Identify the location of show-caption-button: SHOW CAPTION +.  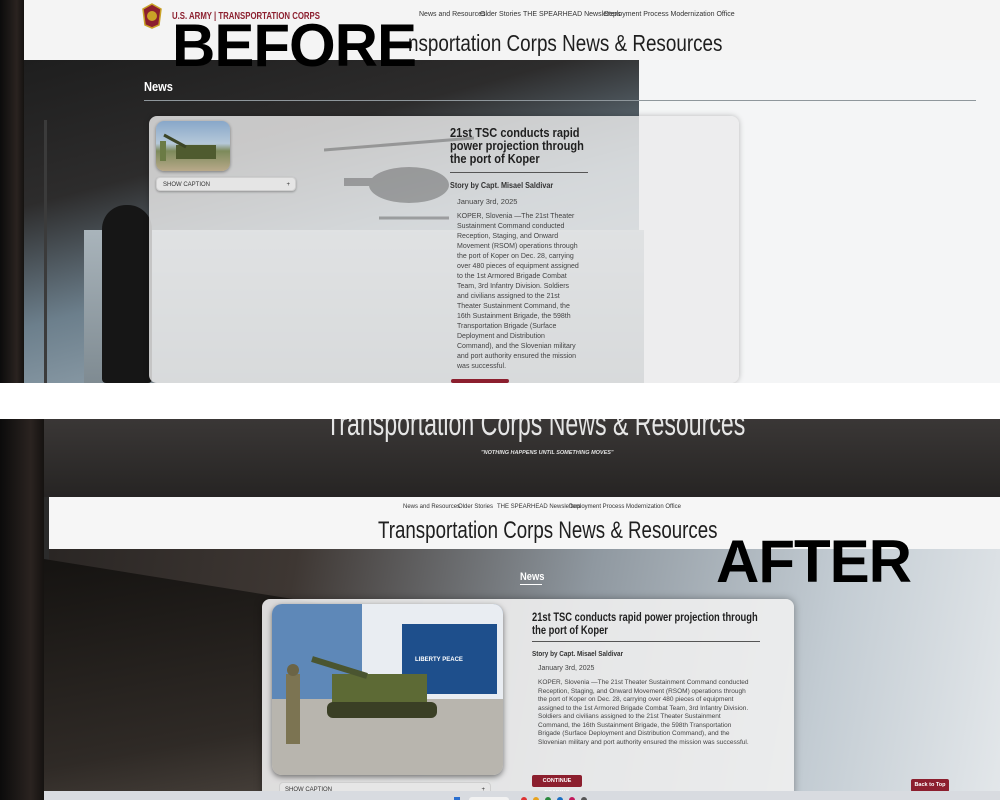
(226, 184).